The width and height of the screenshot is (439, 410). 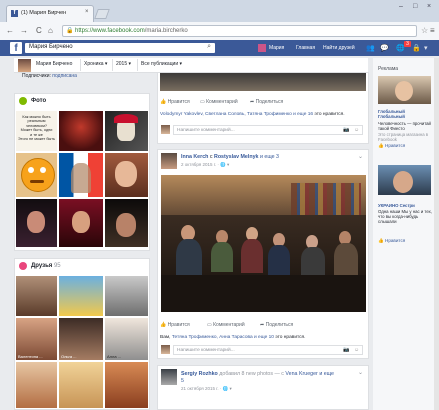 I want to click on timeline-dropdown: Хроника ▾, so click(x=95, y=64).